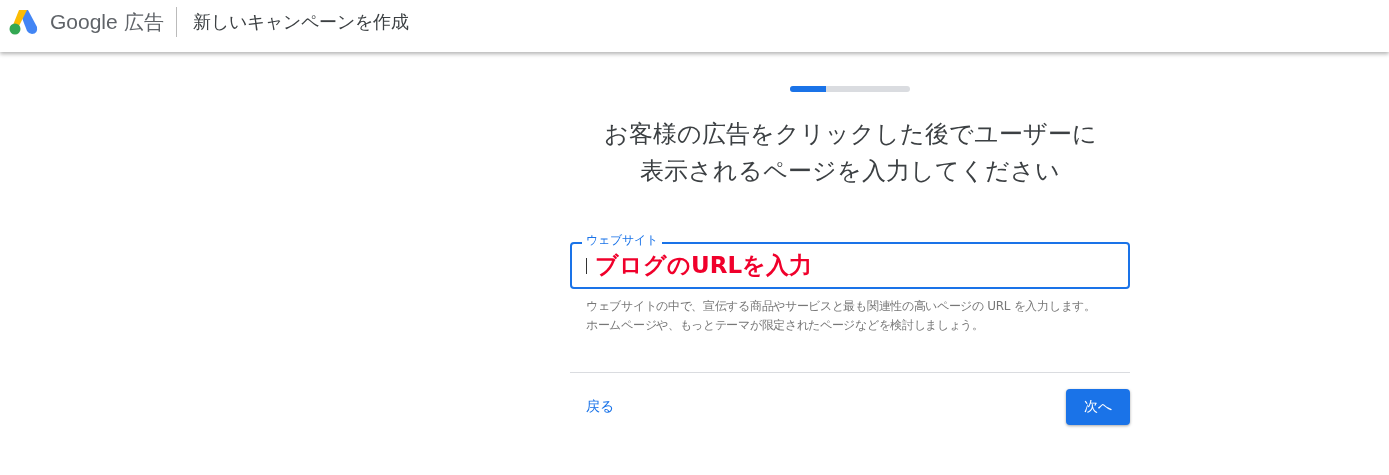 The width and height of the screenshot is (1389, 475). Describe the element at coordinates (1098, 407) in the screenshot. I see `next-button: 次へ` at that location.